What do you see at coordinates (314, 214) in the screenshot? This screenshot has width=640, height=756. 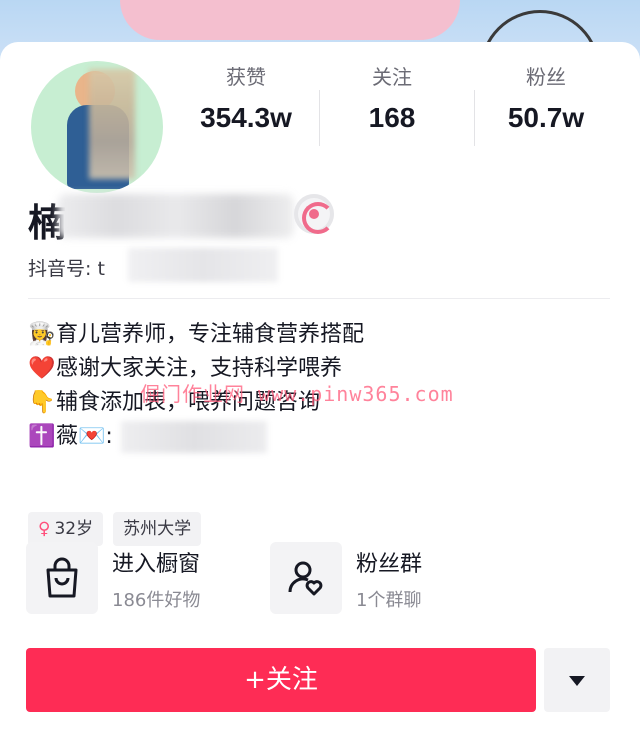 I see `swirl-badge-icon` at bounding box center [314, 214].